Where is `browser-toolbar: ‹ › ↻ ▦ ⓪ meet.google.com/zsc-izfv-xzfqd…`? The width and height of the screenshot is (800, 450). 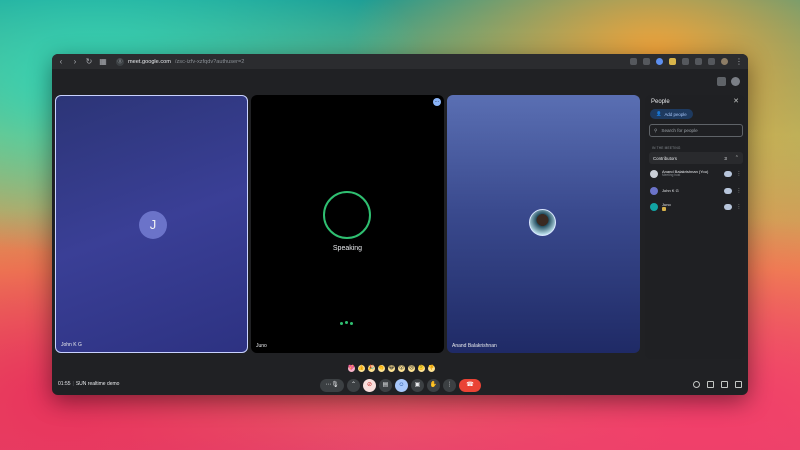
browser-toolbar: ‹ › ↻ ▦ ⓪ meet.google.com/zsc-izfv-xzfqd… is located at coordinates (400, 61).